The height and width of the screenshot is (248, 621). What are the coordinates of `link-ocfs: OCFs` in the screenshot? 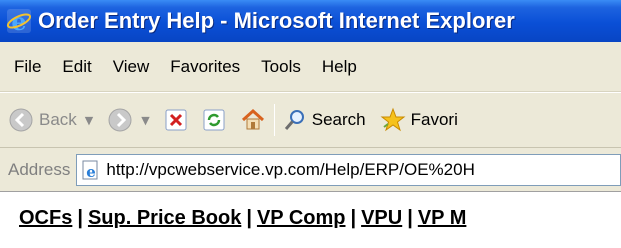 It's located at (45, 218).